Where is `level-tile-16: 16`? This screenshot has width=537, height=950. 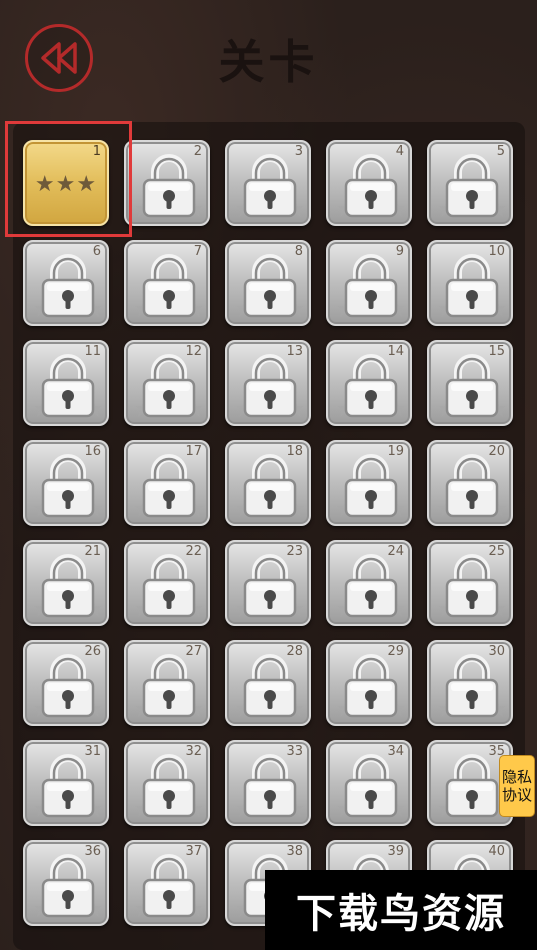
level-tile-16: 16 is located at coordinates (66, 483).